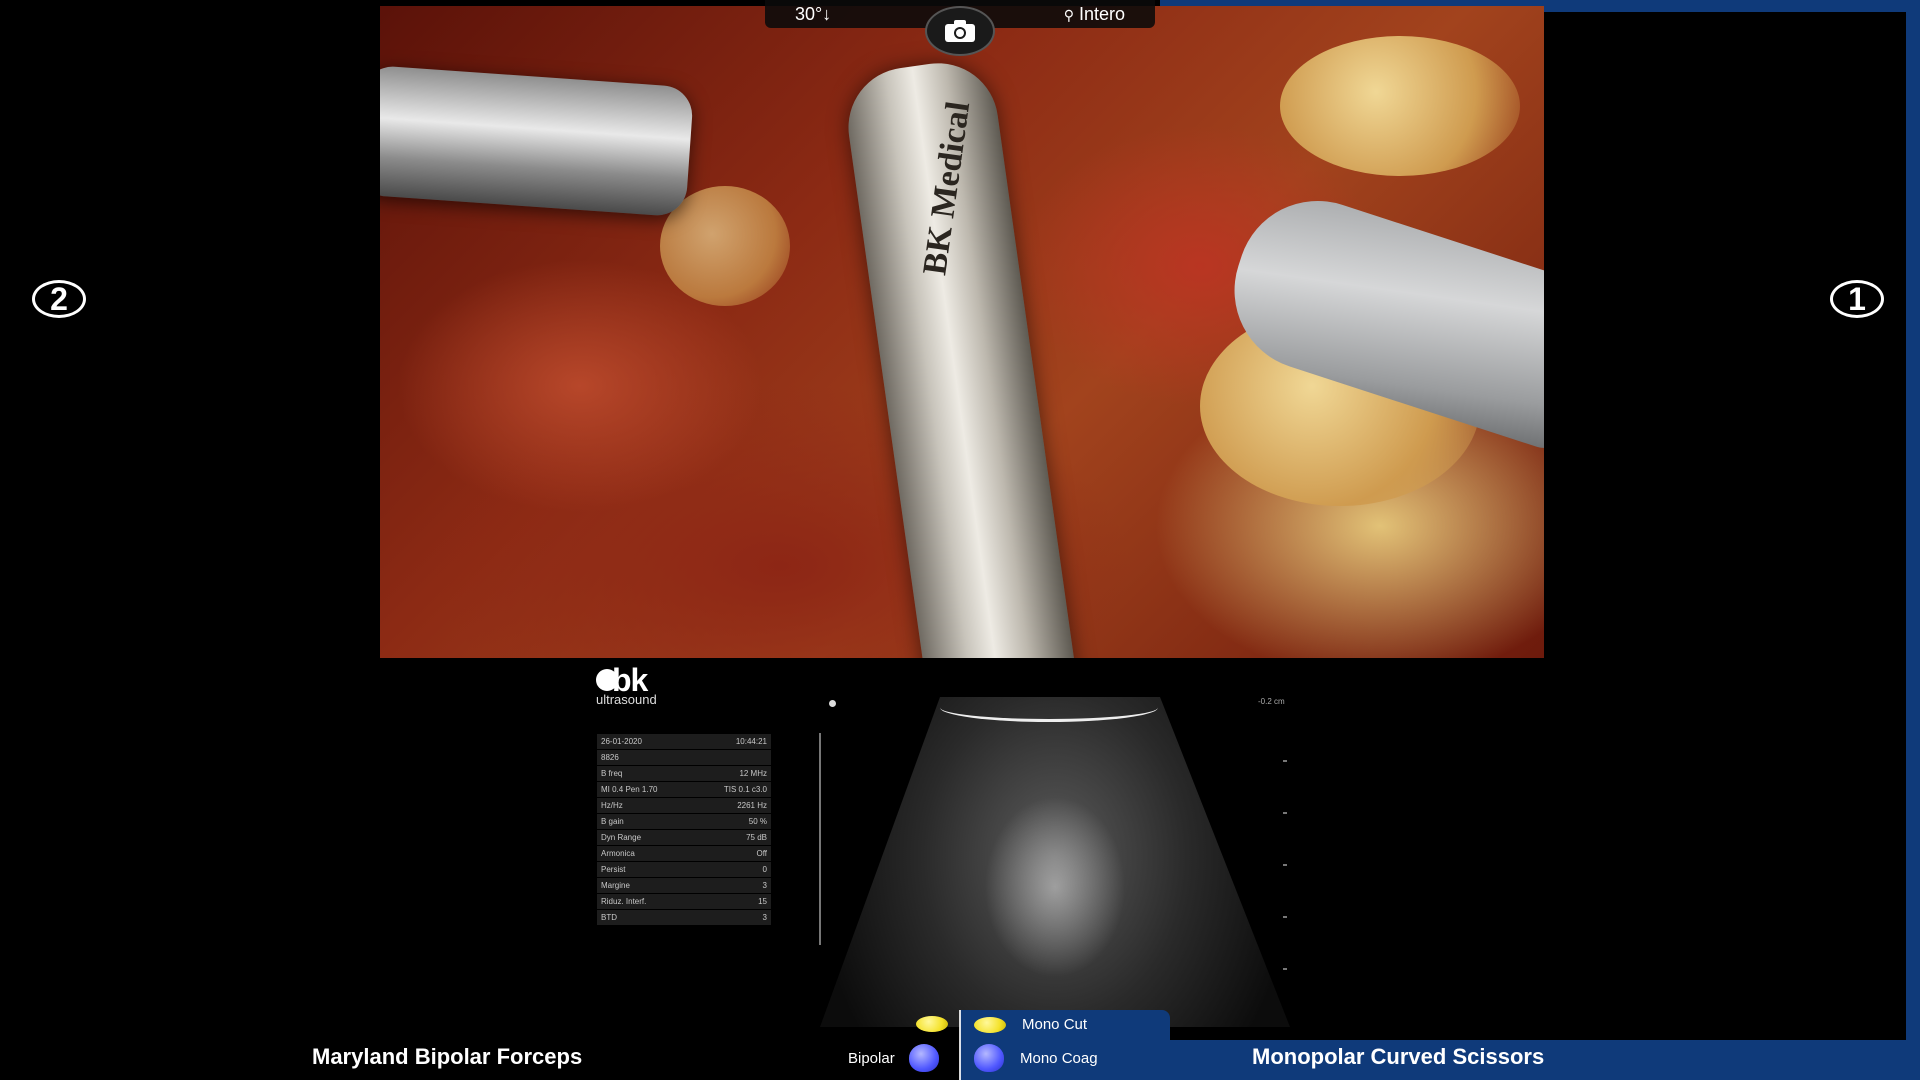 Image resolution: width=1920 pixels, height=1080 pixels. I want to click on param-value: 15, so click(762, 901).